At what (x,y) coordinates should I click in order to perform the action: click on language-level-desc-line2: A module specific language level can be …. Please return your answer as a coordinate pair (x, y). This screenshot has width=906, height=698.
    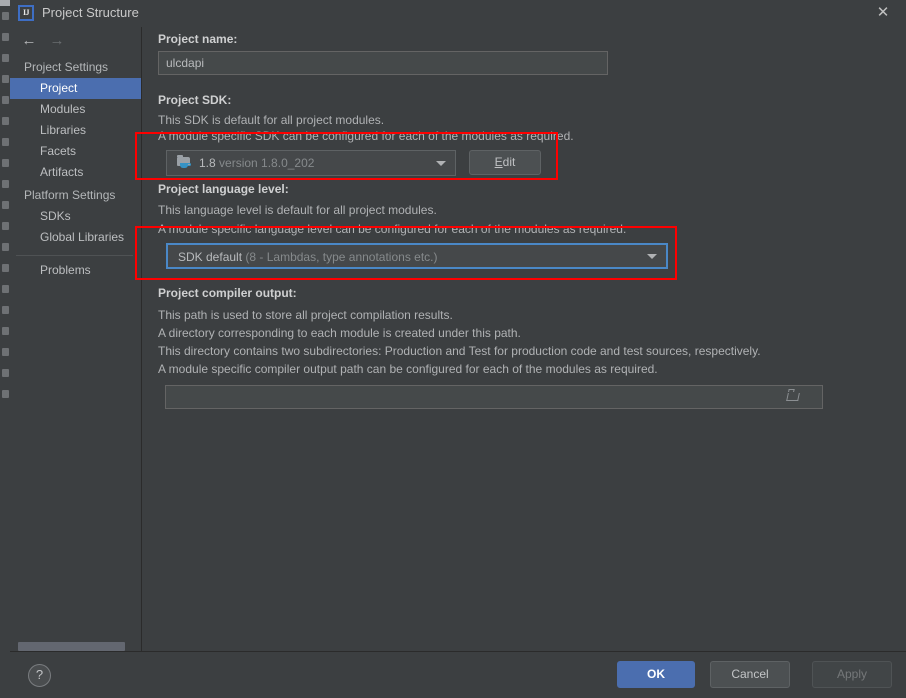
    Looking at the image, I should click on (392, 229).